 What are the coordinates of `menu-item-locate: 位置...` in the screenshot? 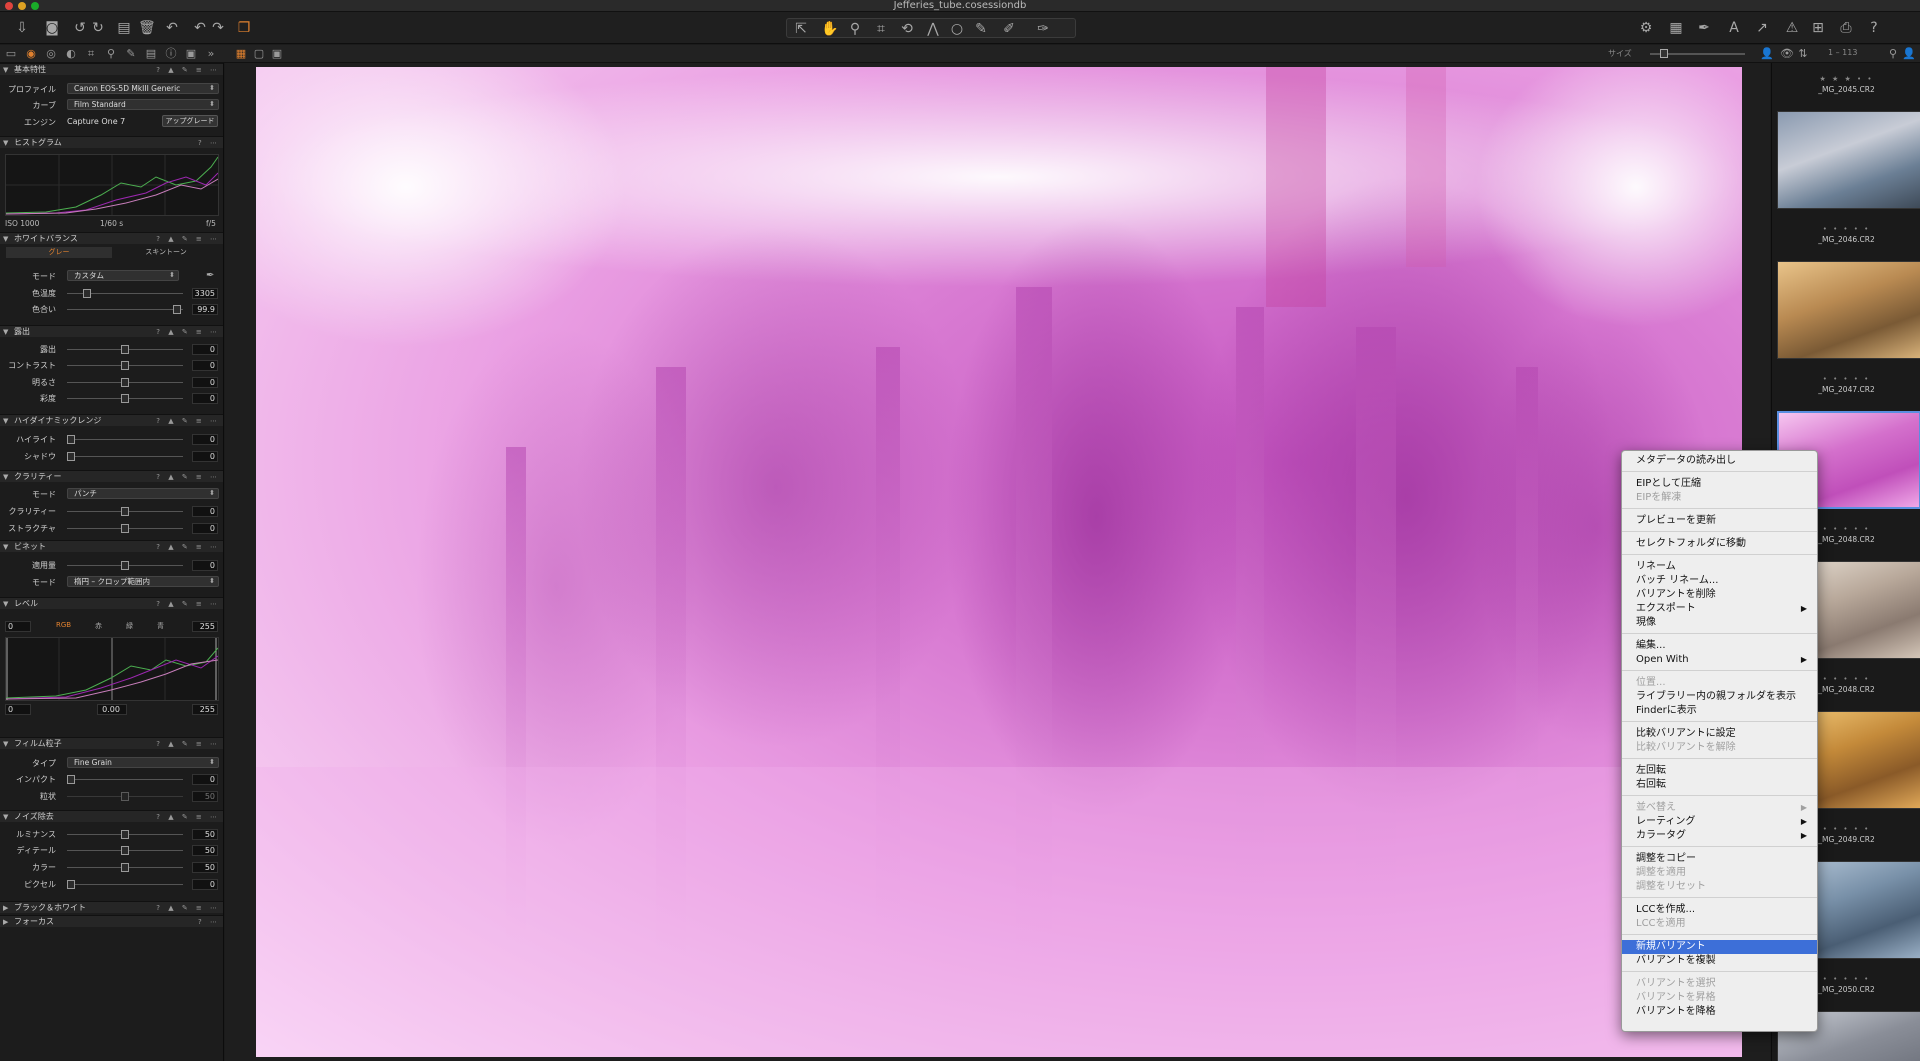 It's located at (1719, 683).